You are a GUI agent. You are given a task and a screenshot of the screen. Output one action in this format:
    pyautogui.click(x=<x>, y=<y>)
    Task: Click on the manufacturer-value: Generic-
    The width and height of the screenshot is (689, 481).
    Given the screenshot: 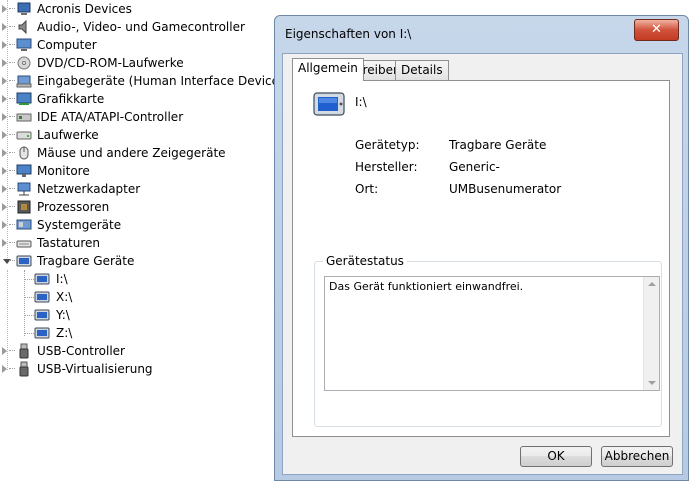 What is the action you would take?
    pyautogui.click(x=474, y=167)
    